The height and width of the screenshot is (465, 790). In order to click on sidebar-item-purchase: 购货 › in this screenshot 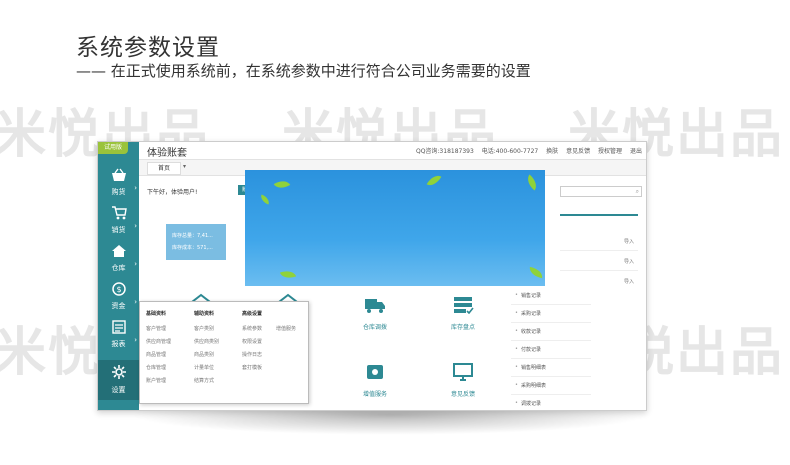, I will do `click(118, 182)`.